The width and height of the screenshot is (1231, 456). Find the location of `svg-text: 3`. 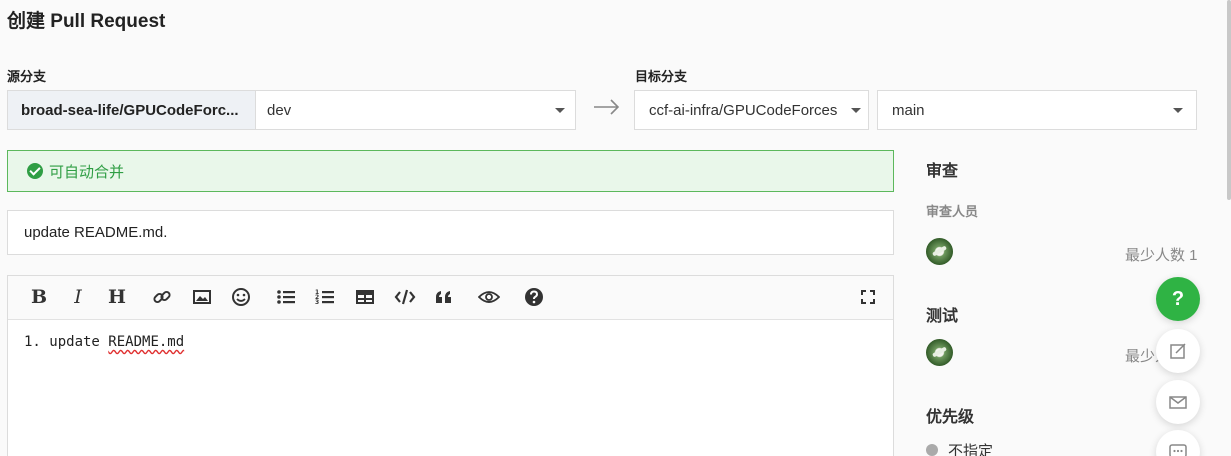

svg-text: 3 is located at coordinates (317, 302).